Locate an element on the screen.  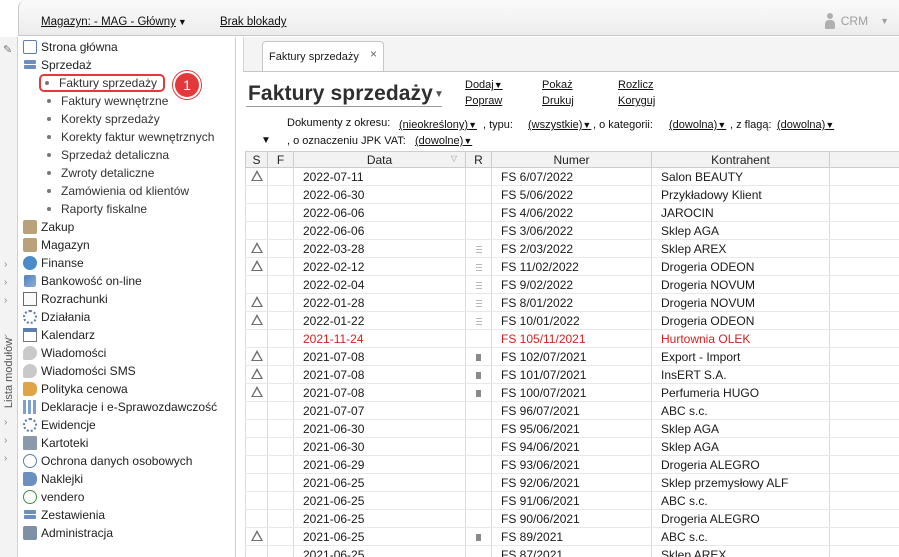
column-header-r: R is located at coordinates (478, 159).